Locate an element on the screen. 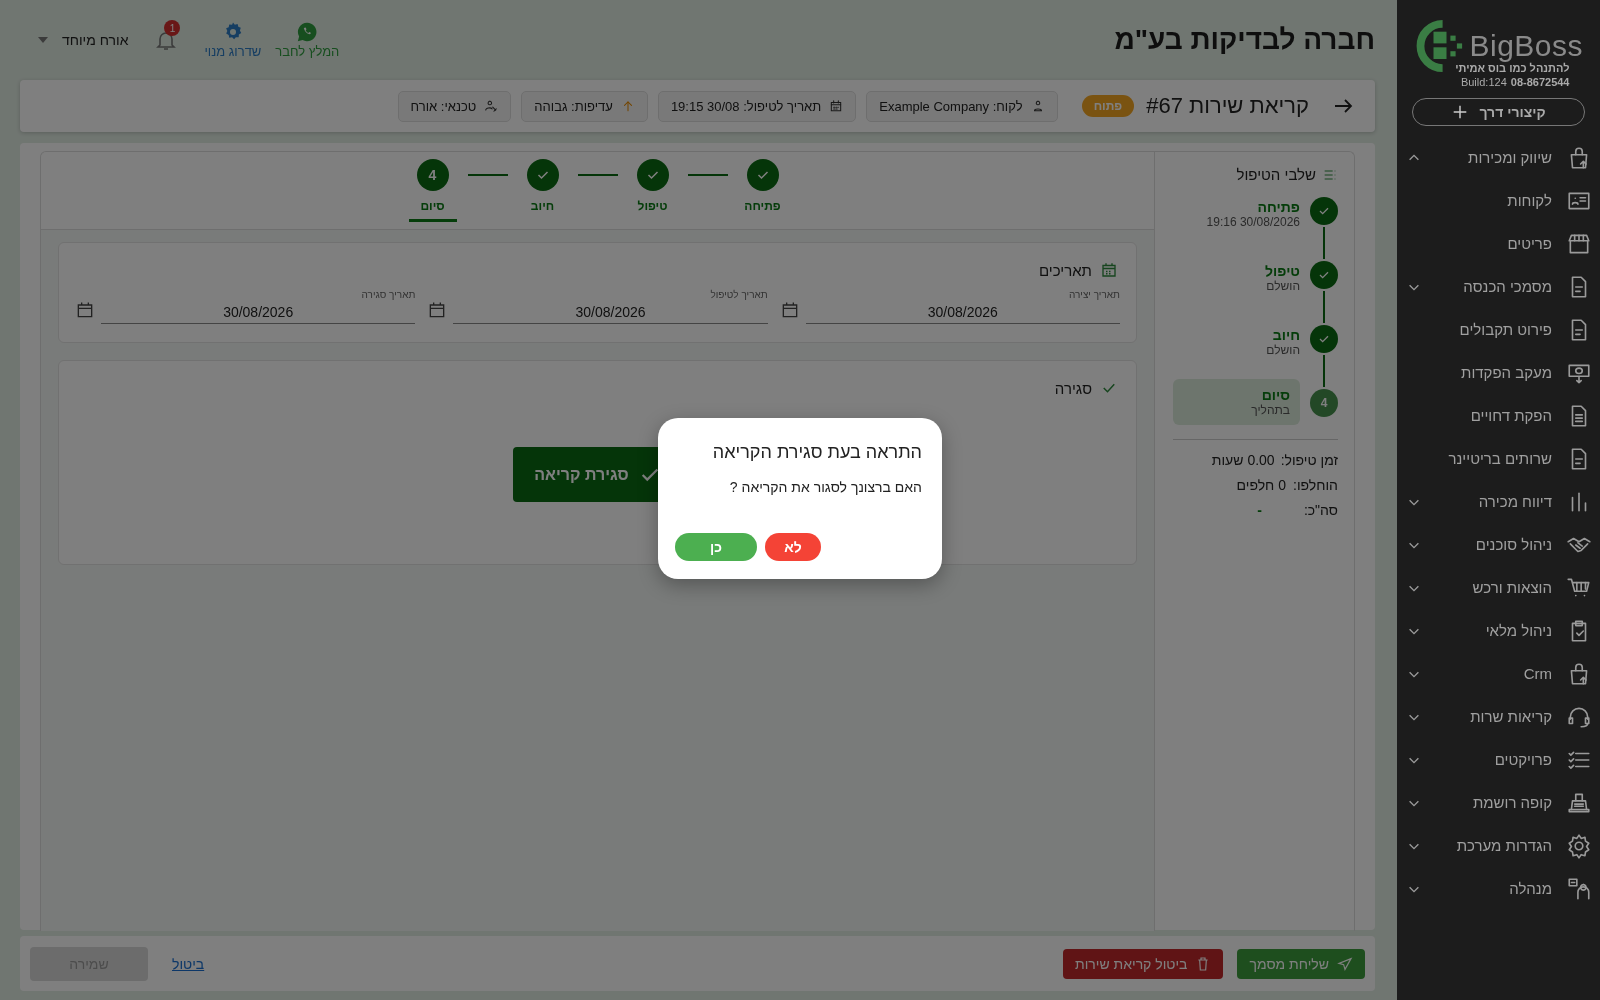 This screenshot has height=1000, width=1600. step-title: טיפול is located at coordinates (1282, 271).